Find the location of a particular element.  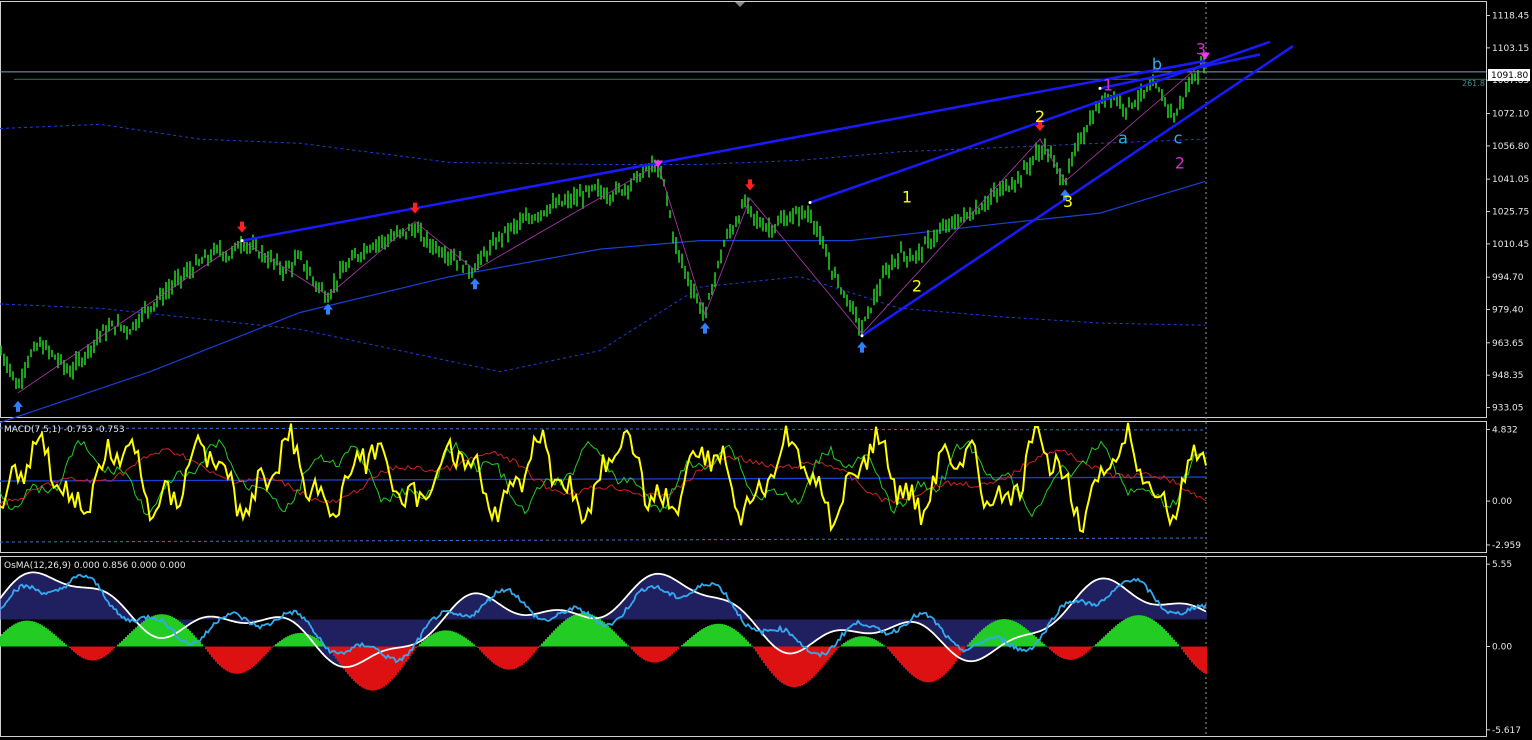

price-tick-label: 1010.45 is located at coordinates (1510, 245).